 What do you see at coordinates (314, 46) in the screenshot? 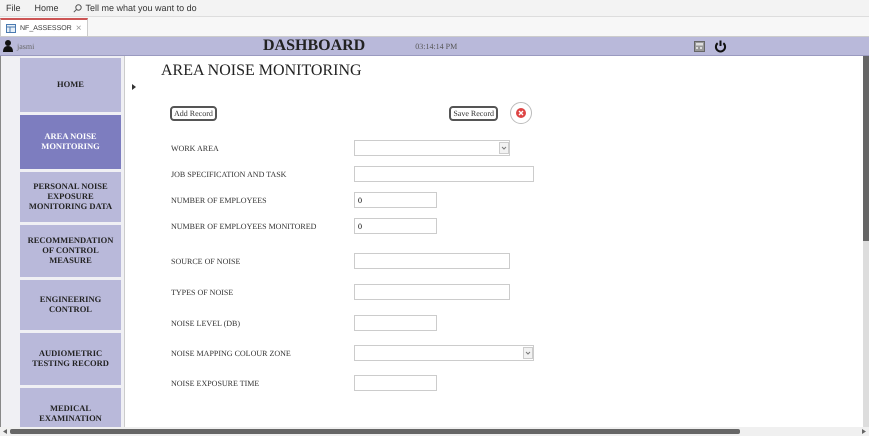
I see `dashboard-title: DASHBOARD` at bounding box center [314, 46].